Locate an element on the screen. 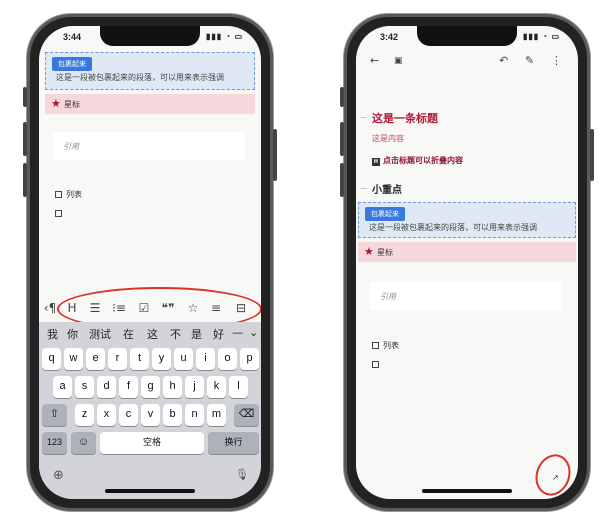 The width and height of the screenshot is (600, 519). collapse-hint-text: 点击标题可以折叠内容 is located at coordinates (423, 160).